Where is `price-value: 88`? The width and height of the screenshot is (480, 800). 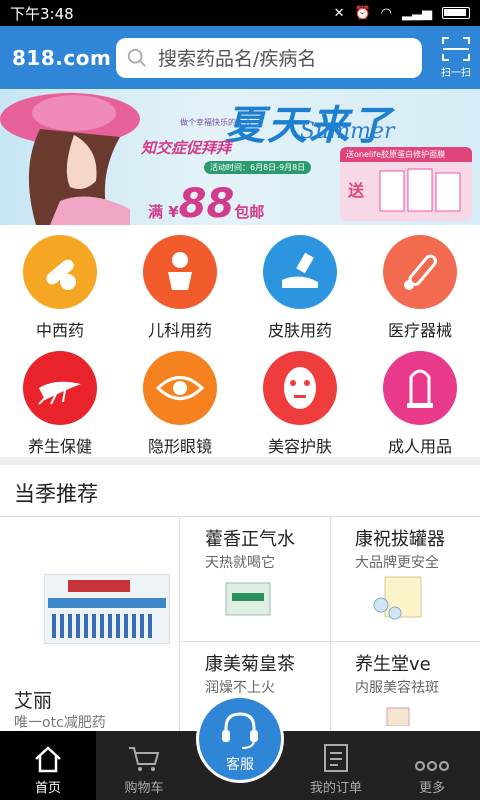 price-value: 88 is located at coordinates (206, 203).